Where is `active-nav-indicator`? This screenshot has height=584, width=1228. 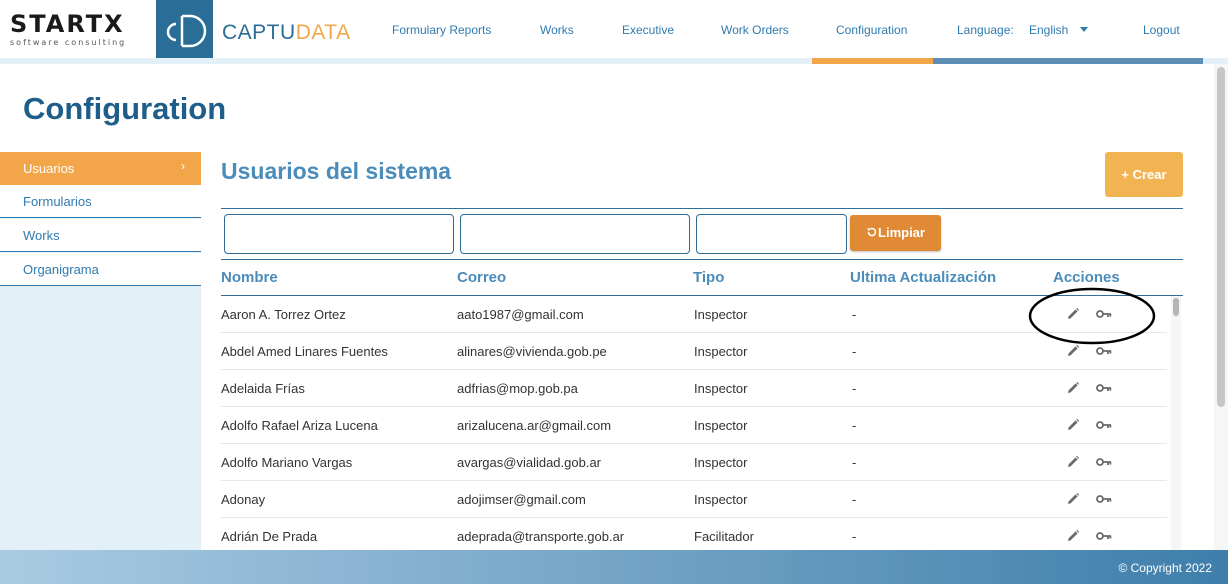 active-nav-indicator is located at coordinates (872, 61).